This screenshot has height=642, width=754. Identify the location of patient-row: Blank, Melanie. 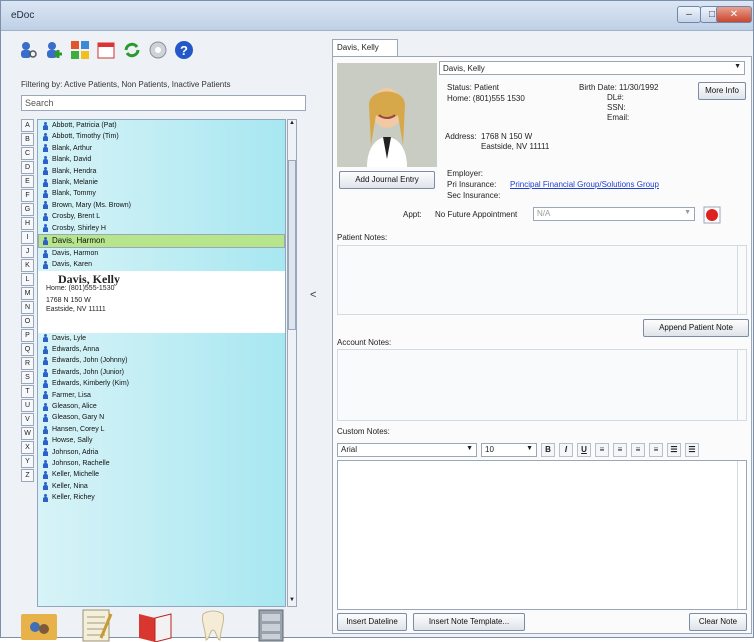
(161, 182).